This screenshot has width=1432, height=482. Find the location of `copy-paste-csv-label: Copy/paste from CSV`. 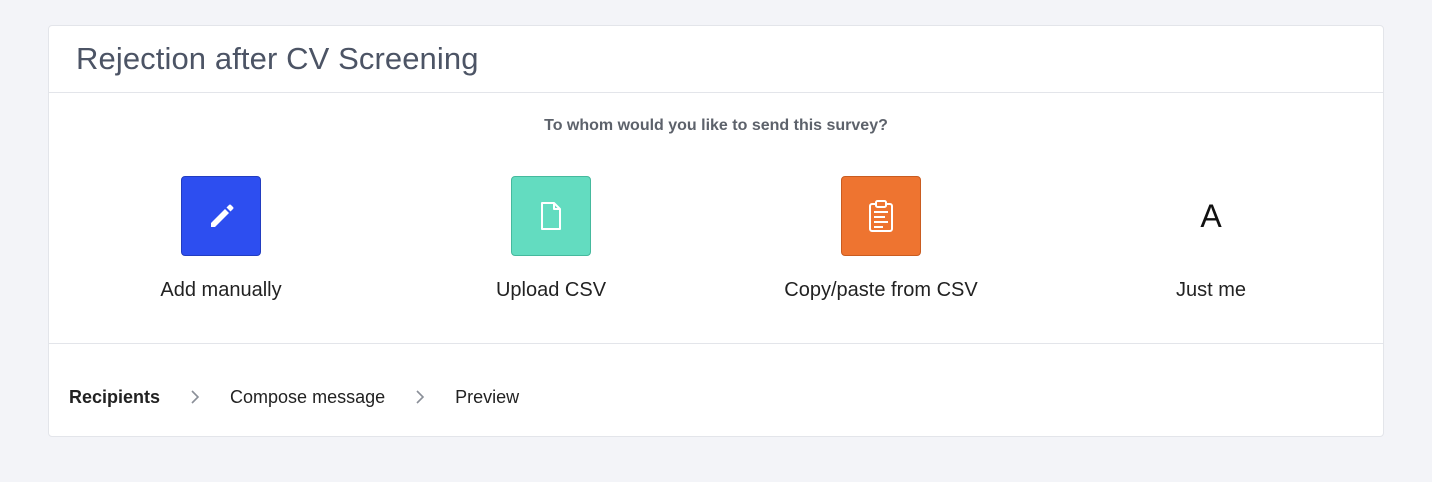

copy-paste-csv-label: Copy/paste from CSV is located at coordinates (881, 290).